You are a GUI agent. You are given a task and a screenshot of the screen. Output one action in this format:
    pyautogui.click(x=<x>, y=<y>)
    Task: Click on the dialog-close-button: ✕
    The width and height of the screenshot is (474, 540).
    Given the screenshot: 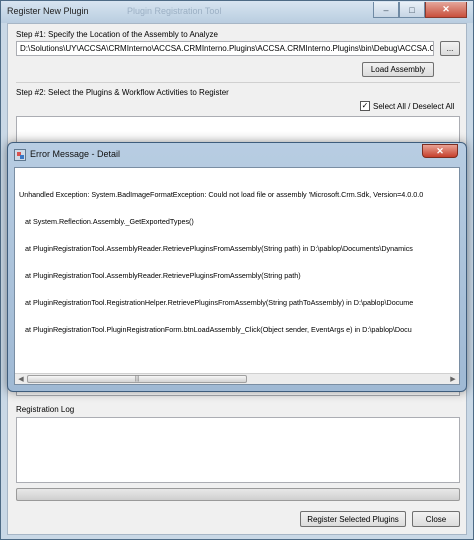 What is the action you would take?
    pyautogui.click(x=440, y=151)
    